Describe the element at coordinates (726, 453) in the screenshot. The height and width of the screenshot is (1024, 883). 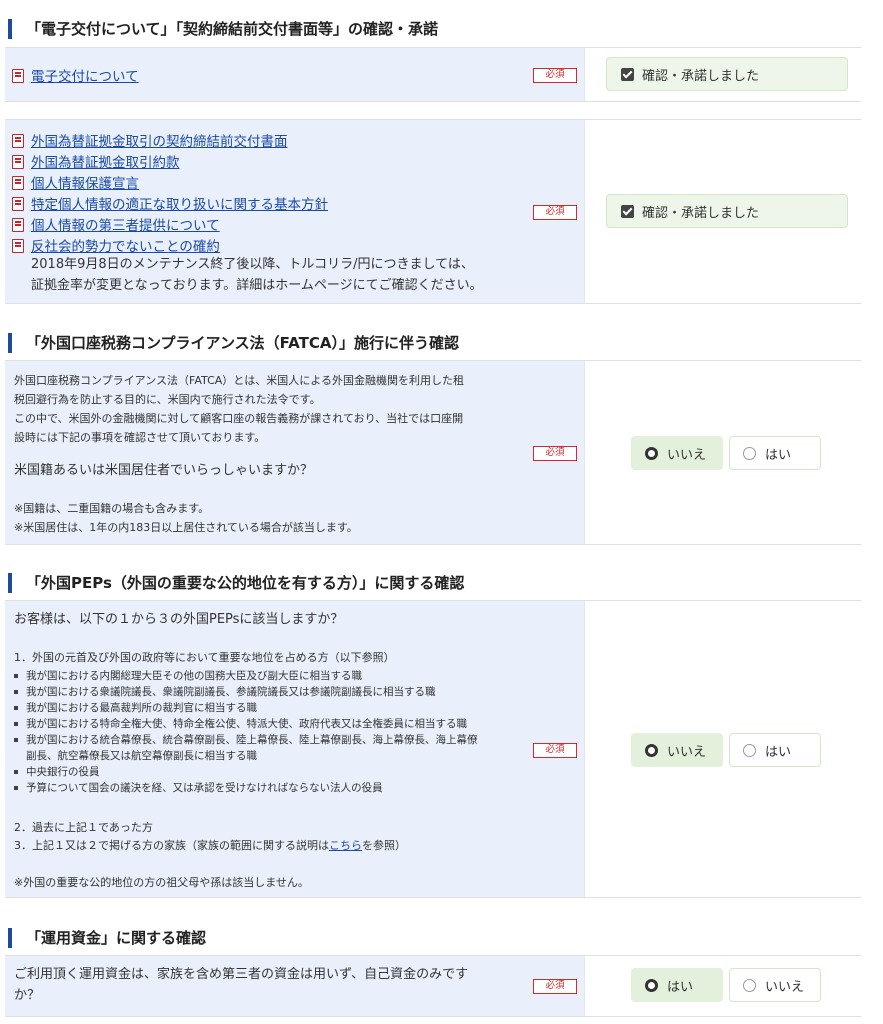
I see `fatca-radio-group: いいえ はい` at that location.